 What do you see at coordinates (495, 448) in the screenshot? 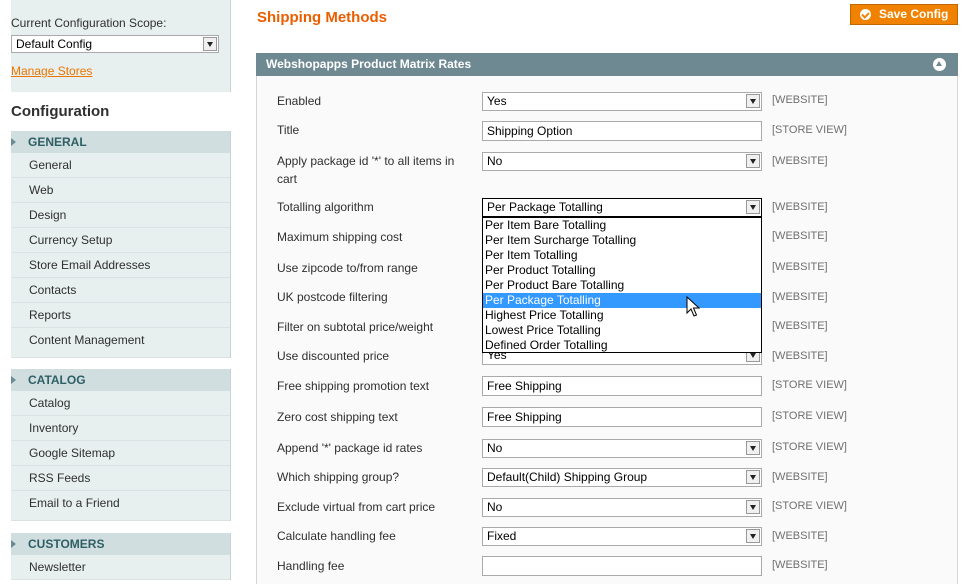
I see `append-package-id-value: No` at bounding box center [495, 448].